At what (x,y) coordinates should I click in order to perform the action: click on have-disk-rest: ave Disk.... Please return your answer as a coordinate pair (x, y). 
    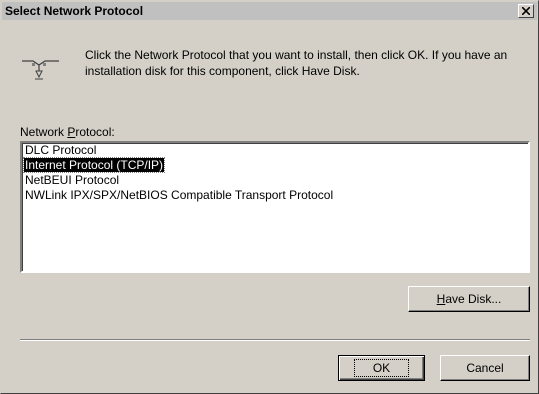
    Looking at the image, I should click on (473, 299).